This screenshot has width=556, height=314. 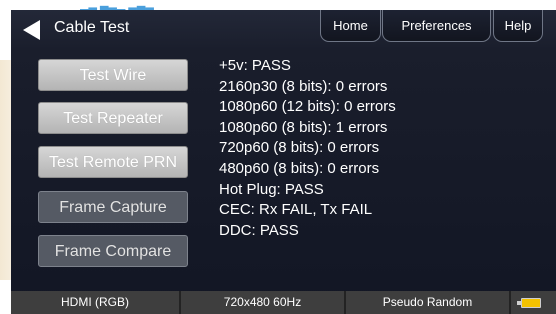 What do you see at coordinates (303, 127) in the screenshot?
I see `result-line: 1080p60 (8 bits): 1 errors` at bounding box center [303, 127].